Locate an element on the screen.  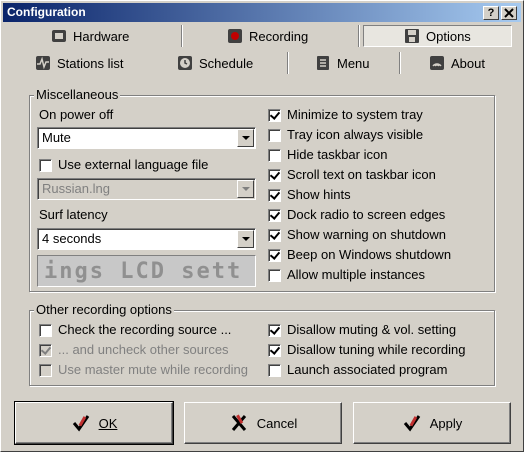
window-title: Configuration is located at coordinates (46, 12).